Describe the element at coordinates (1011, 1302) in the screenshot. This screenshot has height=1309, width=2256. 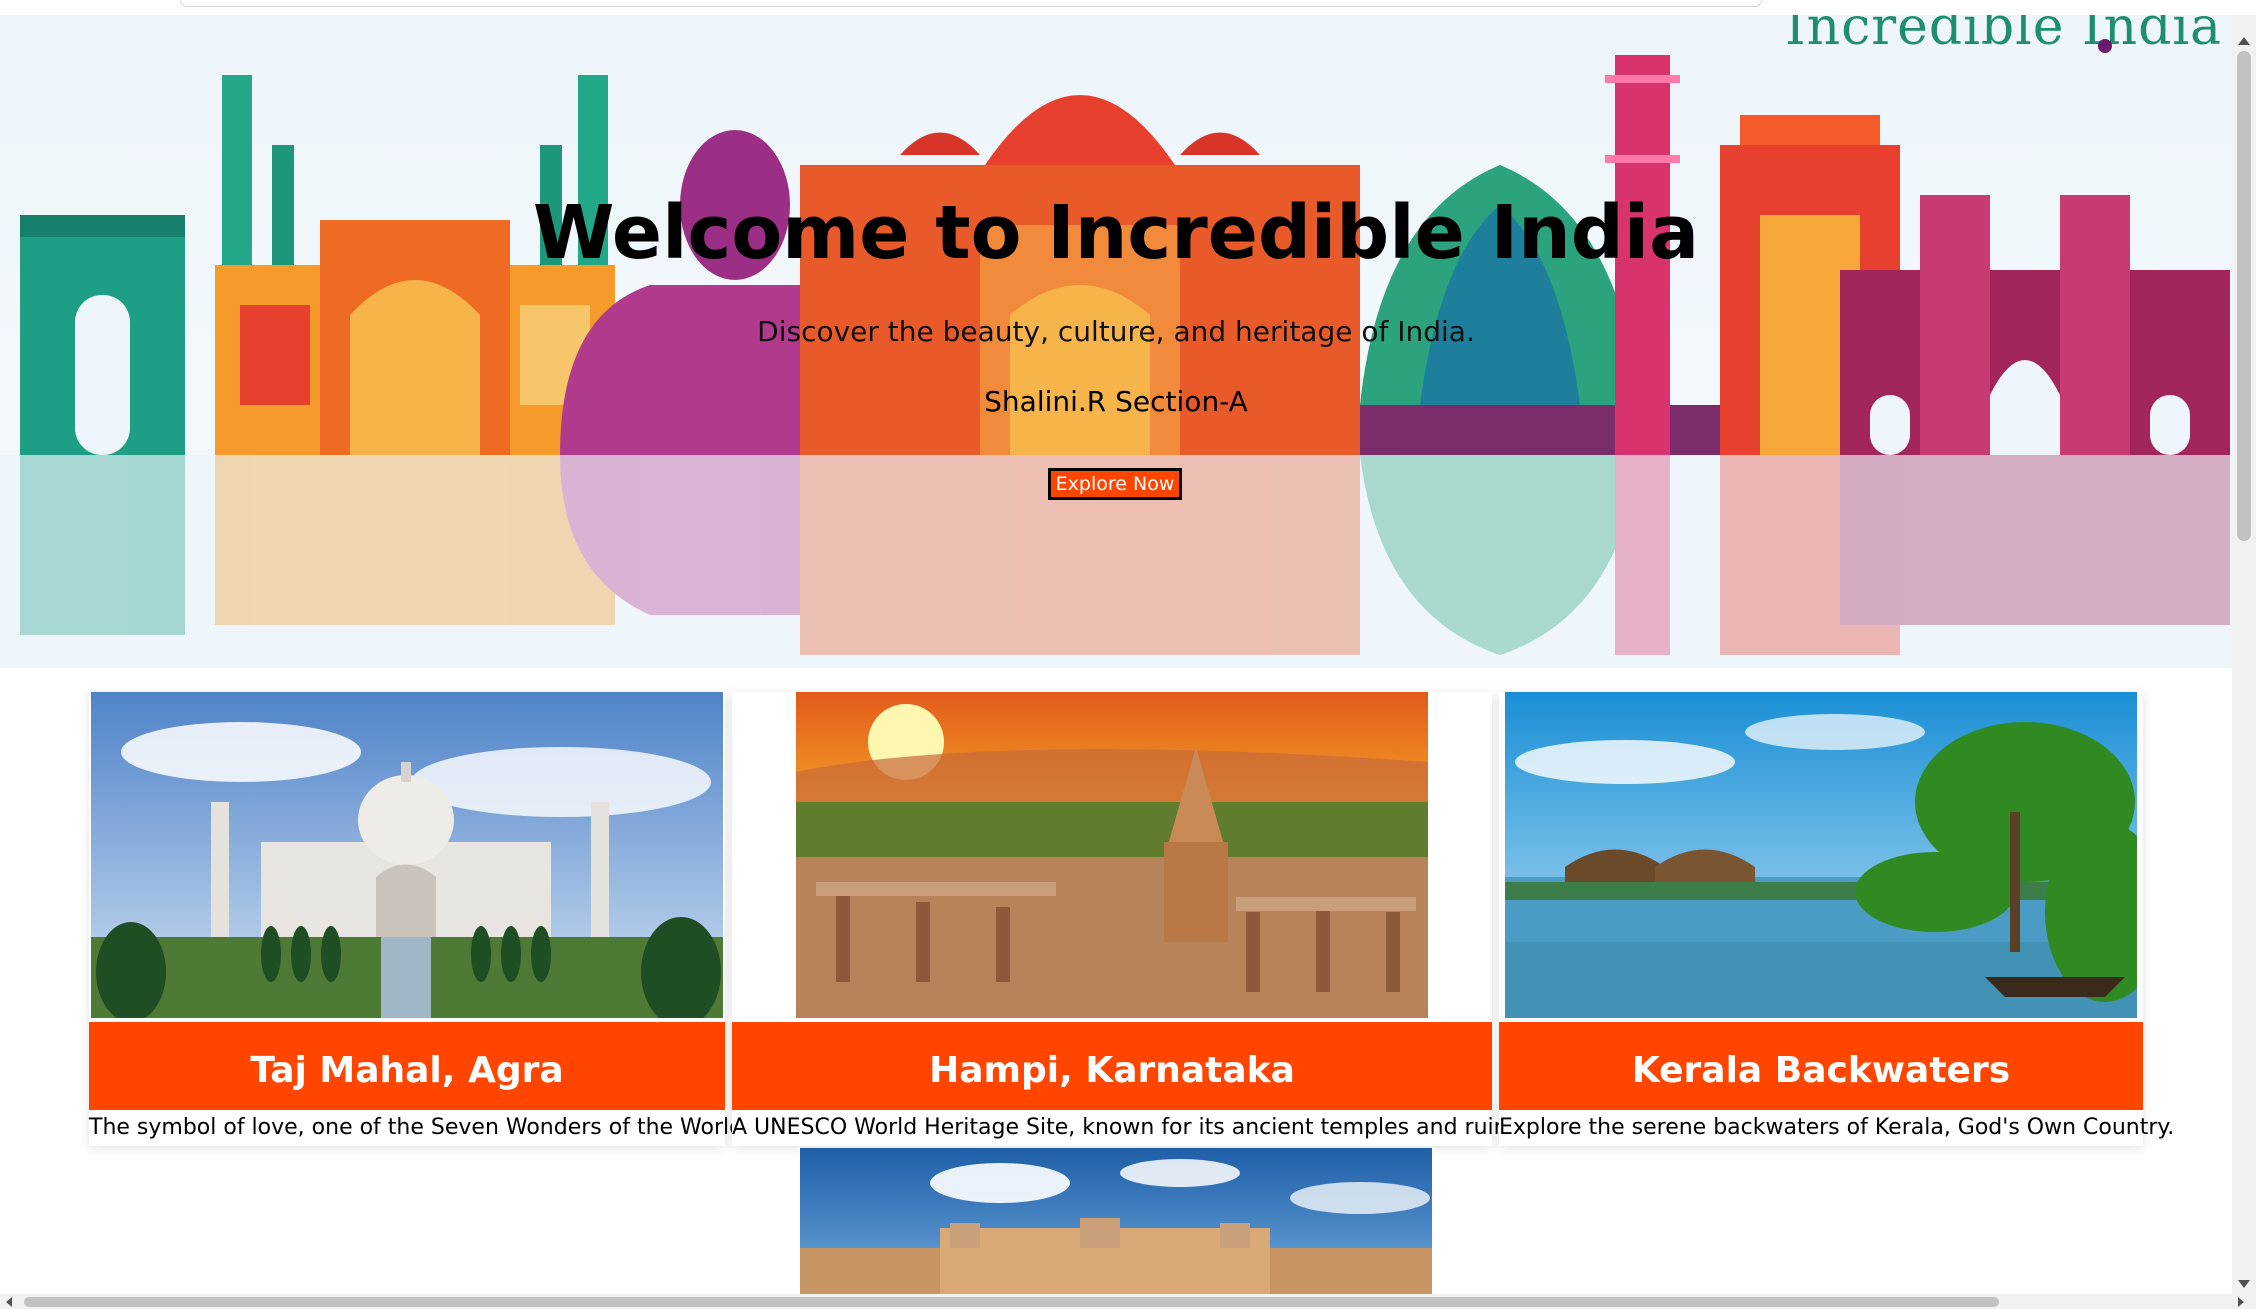
I see `horizontal-scroll-thumb` at that location.